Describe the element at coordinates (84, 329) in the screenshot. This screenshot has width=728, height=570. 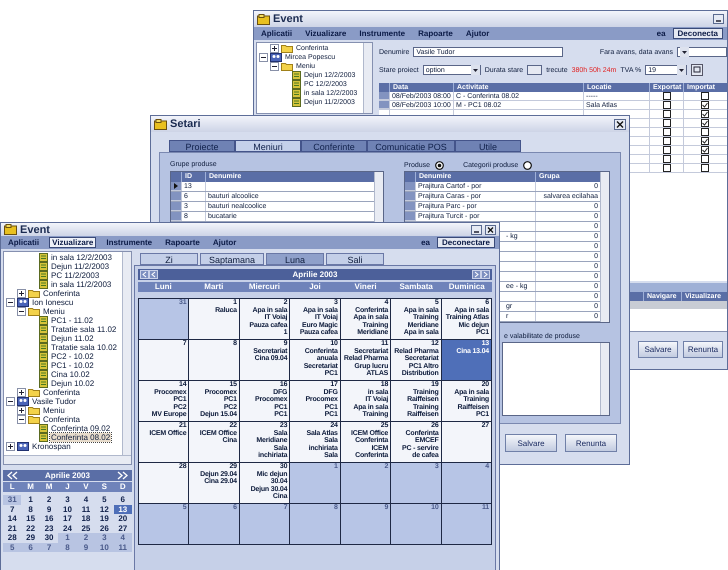
I see `tree-item: Tratatie sala 11.02` at that location.